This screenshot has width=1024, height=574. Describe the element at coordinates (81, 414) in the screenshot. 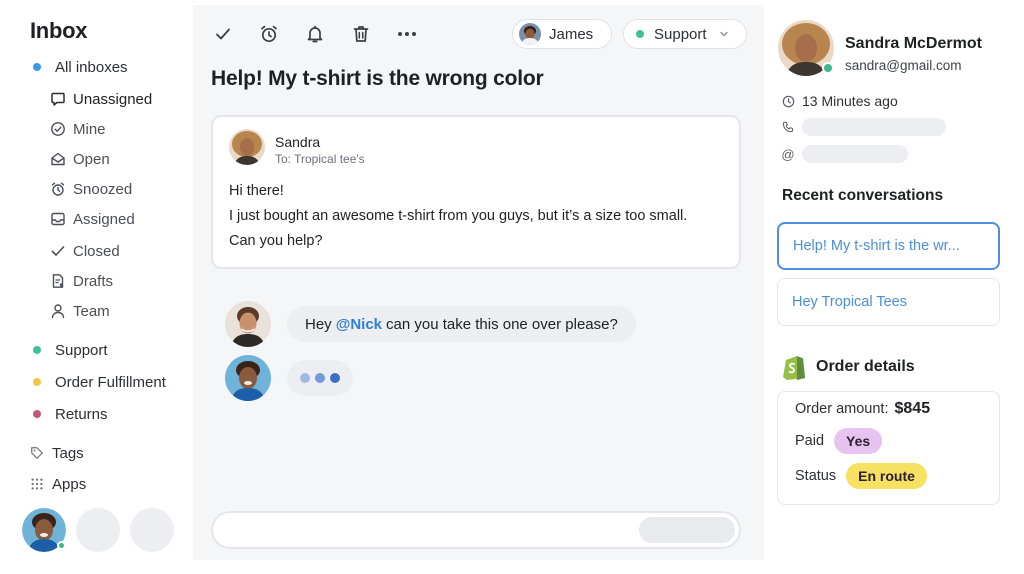

I see `sidebar-item-label: Returns` at that location.